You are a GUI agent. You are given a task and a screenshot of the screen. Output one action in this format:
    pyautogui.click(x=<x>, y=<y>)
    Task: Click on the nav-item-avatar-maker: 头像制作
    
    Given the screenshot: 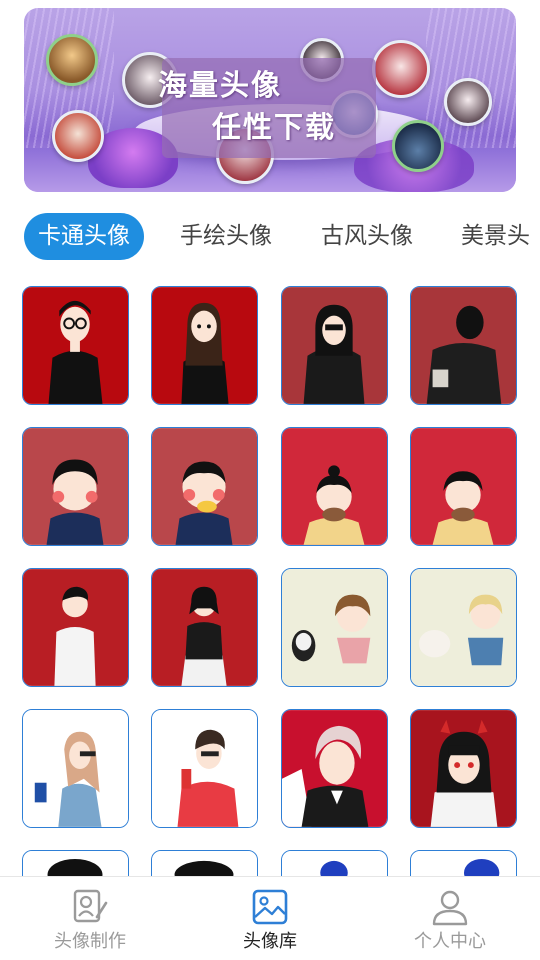 What is the action you would take?
    pyautogui.click(x=90, y=918)
    